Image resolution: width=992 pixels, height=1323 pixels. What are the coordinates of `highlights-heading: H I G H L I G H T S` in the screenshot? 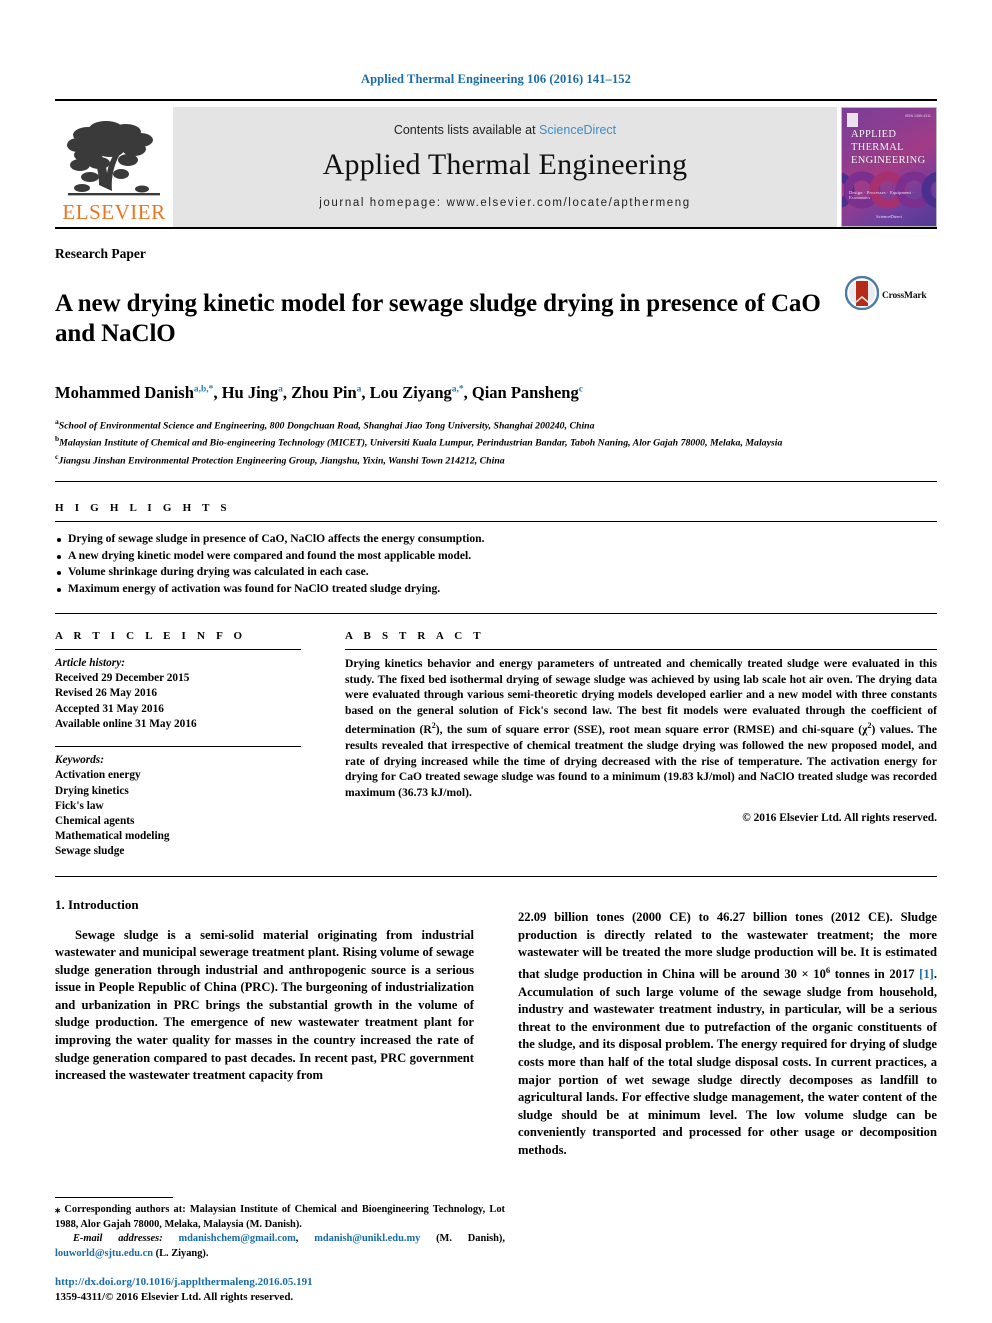 It's located at (143, 508).